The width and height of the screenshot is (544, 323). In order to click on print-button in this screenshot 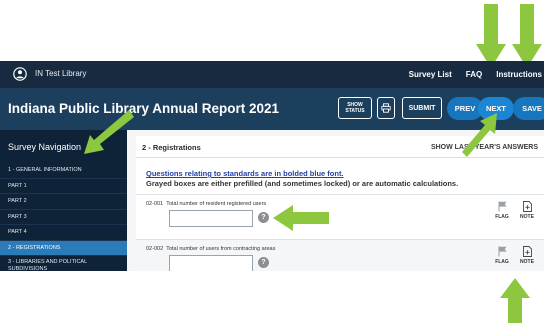, I will do `click(386, 108)`.